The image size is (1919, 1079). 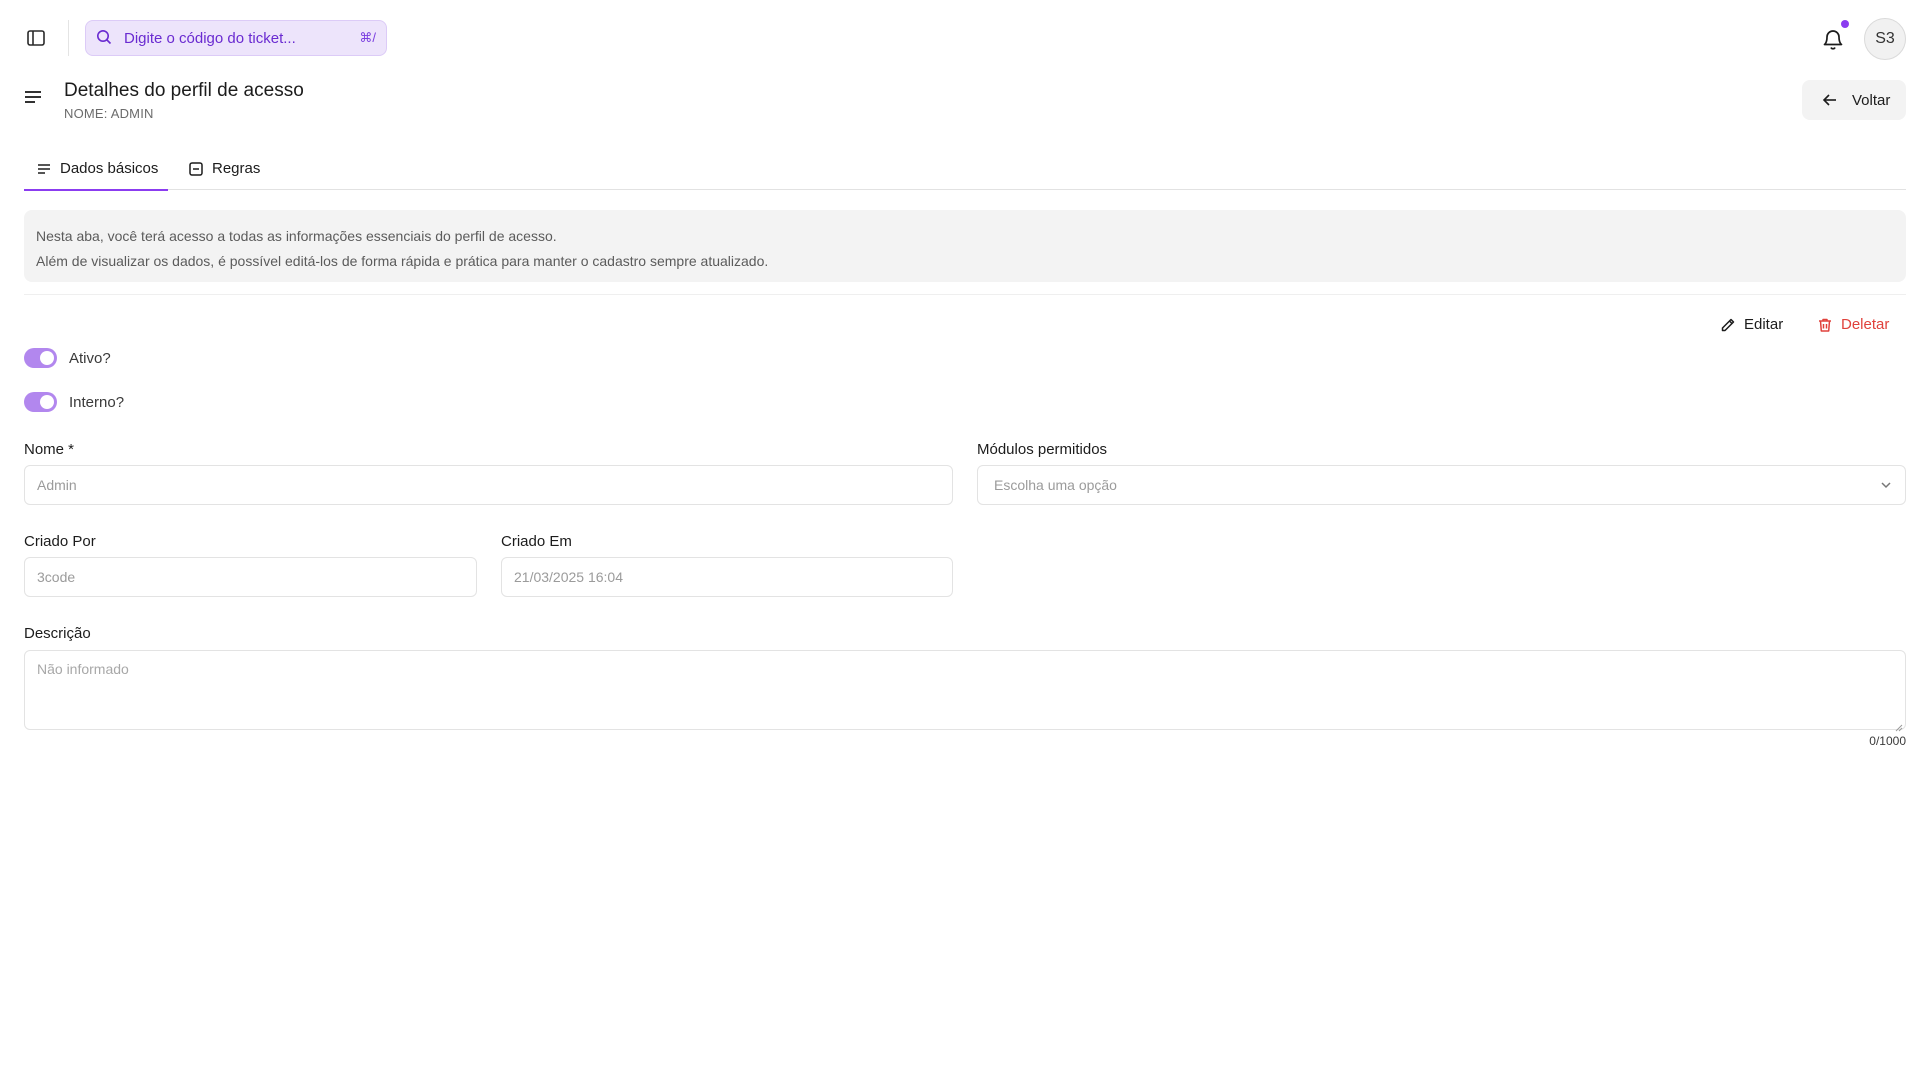 I want to click on created-by-label: Criado Por, so click(x=60, y=541).